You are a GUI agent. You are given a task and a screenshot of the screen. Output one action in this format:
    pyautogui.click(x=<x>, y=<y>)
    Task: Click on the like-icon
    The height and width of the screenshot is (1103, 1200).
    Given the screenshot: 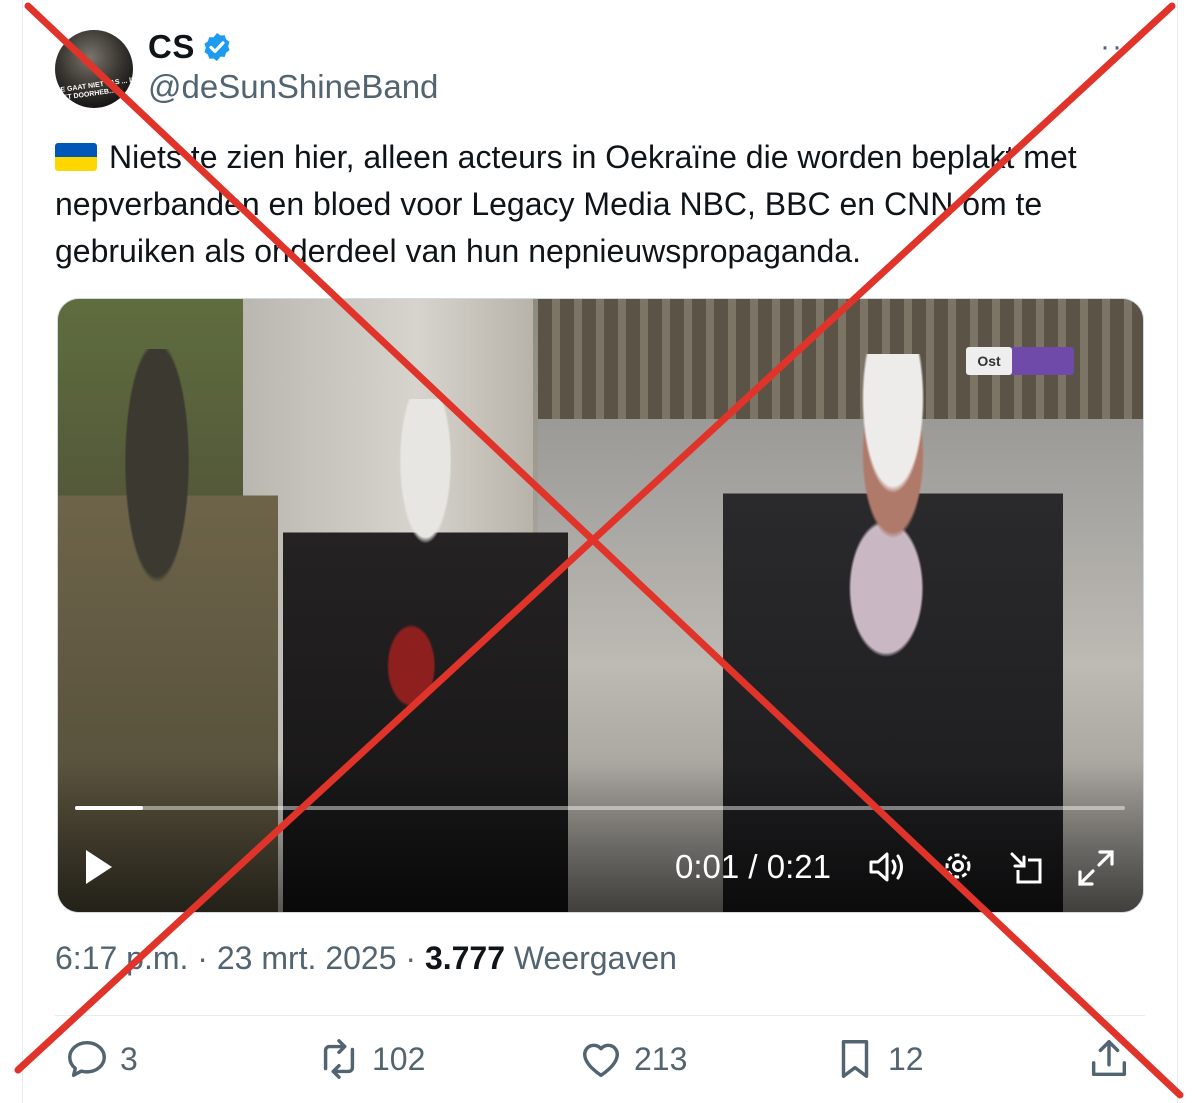 What is the action you would take?
    pyautogui.click(x=601, y=1060)
    